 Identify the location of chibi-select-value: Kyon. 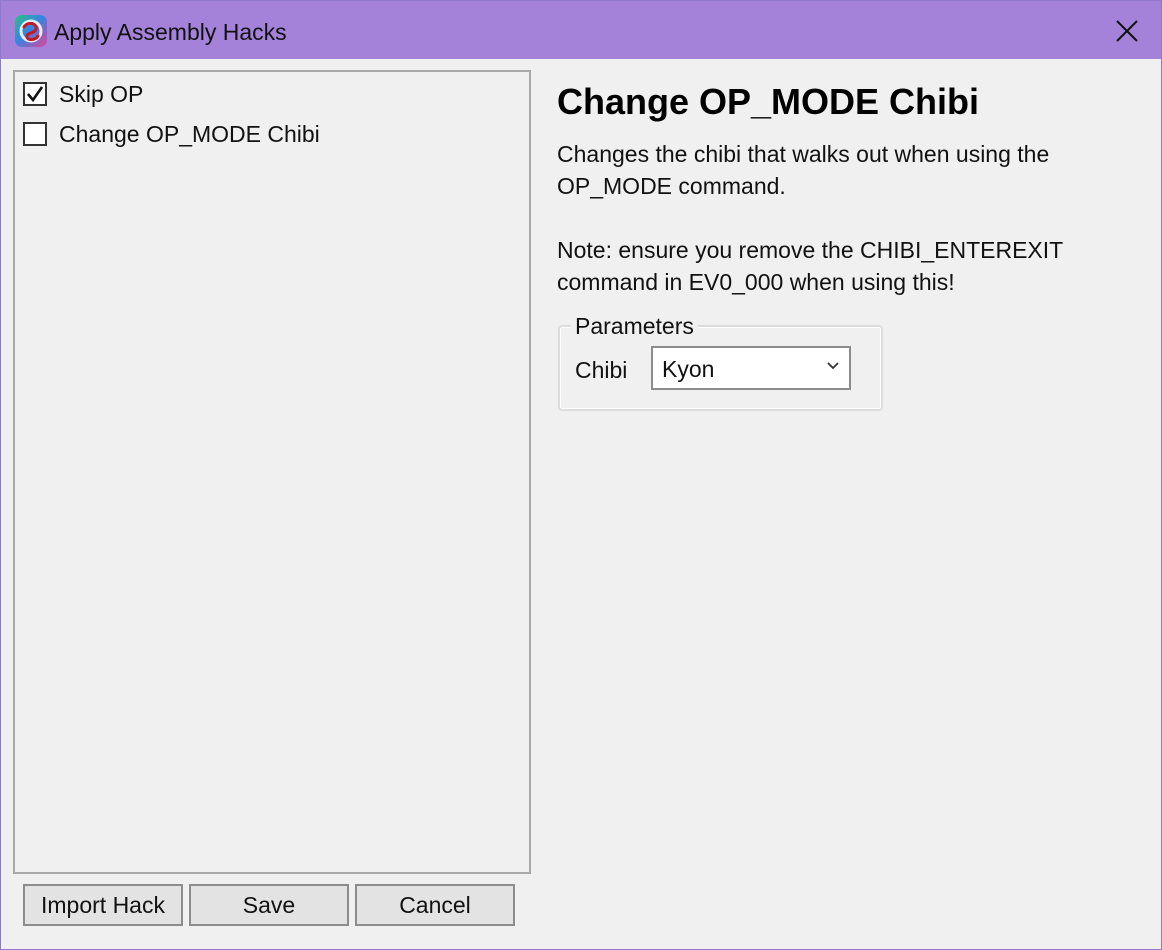
(688, 369).